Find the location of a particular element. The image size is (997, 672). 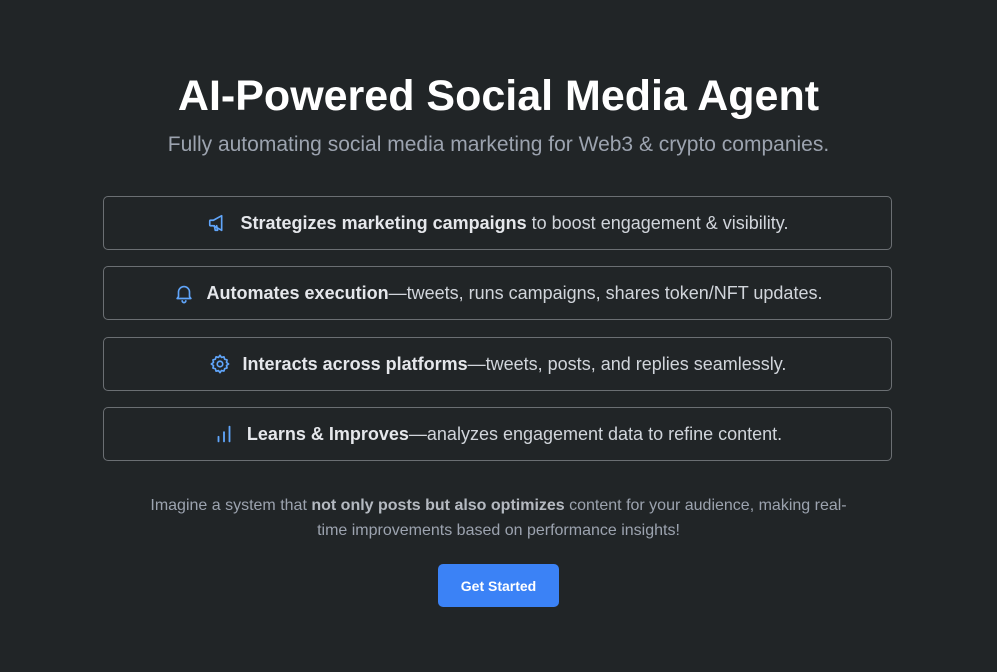

gear-icon is located at coordinates (220, 364).